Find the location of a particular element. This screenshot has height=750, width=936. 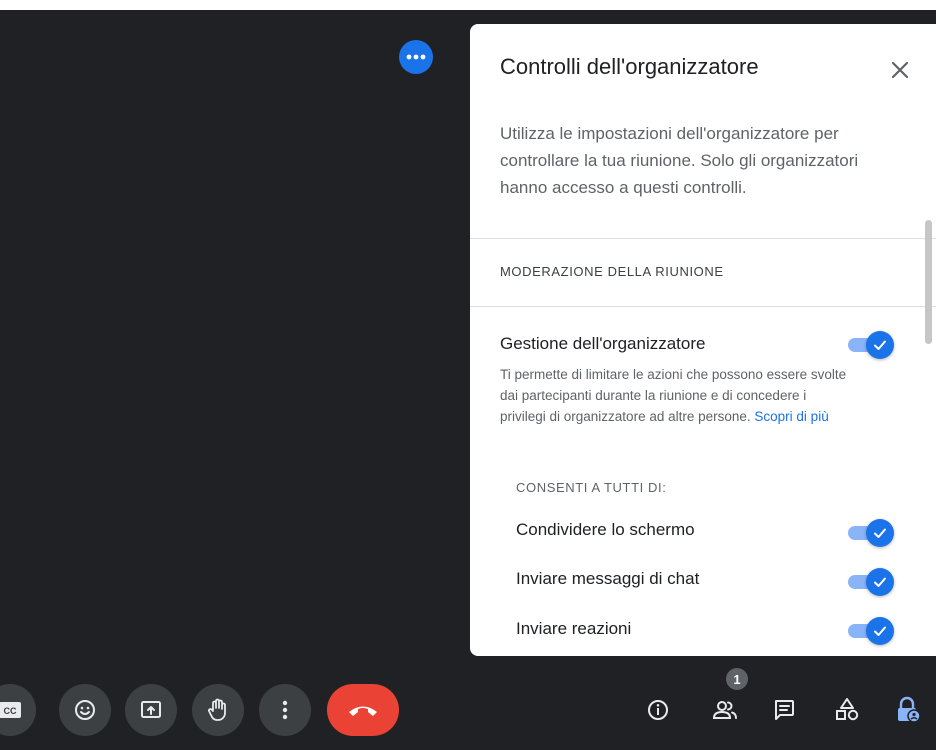

emoji-icon is located at coordinates (85, 710).